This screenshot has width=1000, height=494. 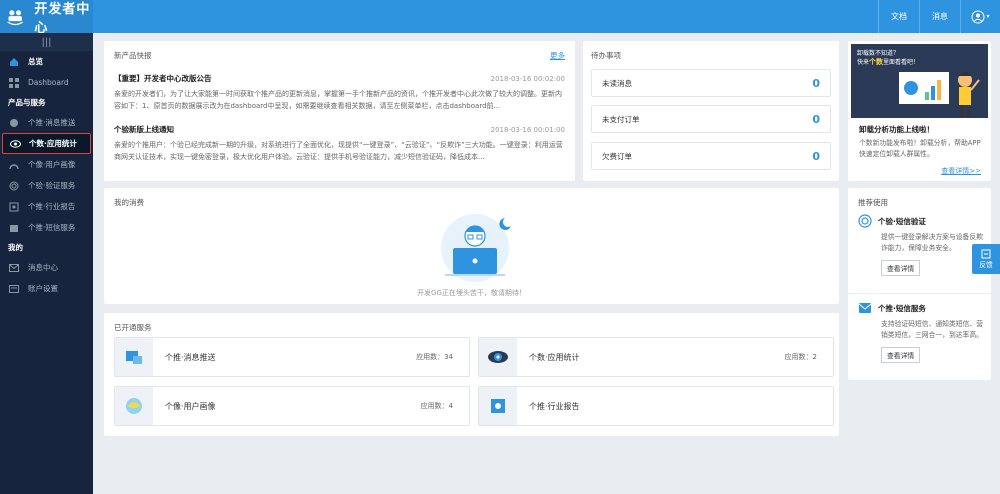 I want to click on profile-service-icon, so click(x=134, y=406).